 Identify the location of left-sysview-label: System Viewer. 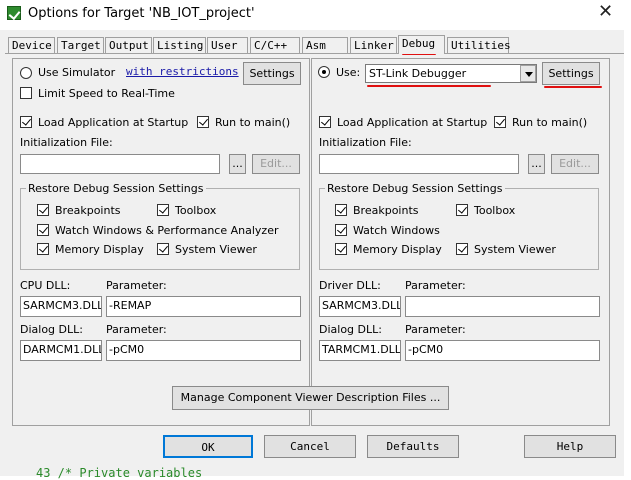
(216, 249).